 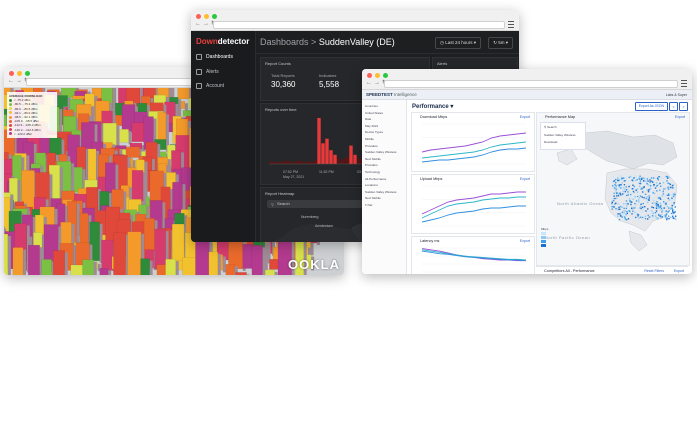 What do you see at coordinates (207, 72) in the screenshot?
I see `sidebar-item-alerts: Alerts` at bounding box center [207, 72].